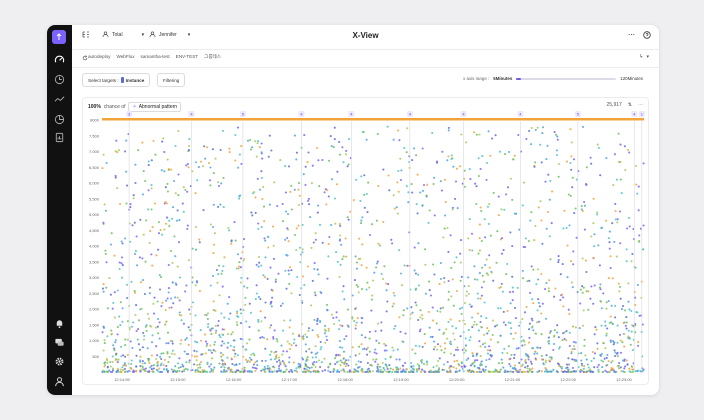 The height and width of the screenshot is (420, 704). Describe the element at coordinates (59, 37) in the screenshot. I see `app-logo-icon` at that location.